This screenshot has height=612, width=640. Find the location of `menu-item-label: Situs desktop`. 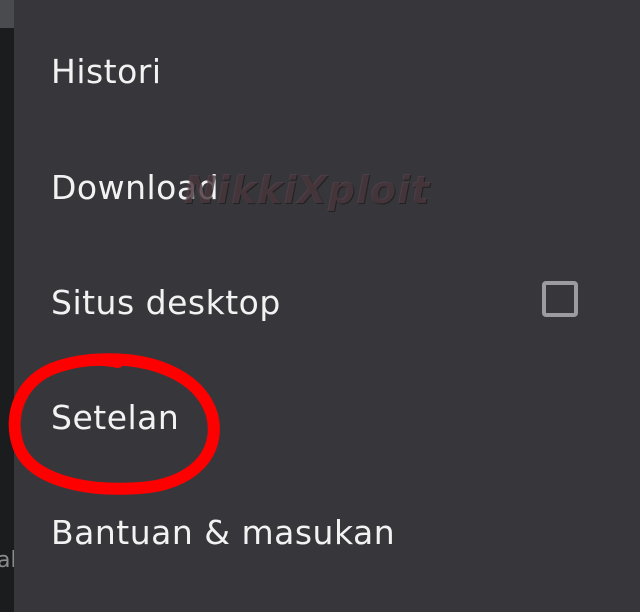

menu-item-label: Situs desktop is located at coordinates (166, 302).